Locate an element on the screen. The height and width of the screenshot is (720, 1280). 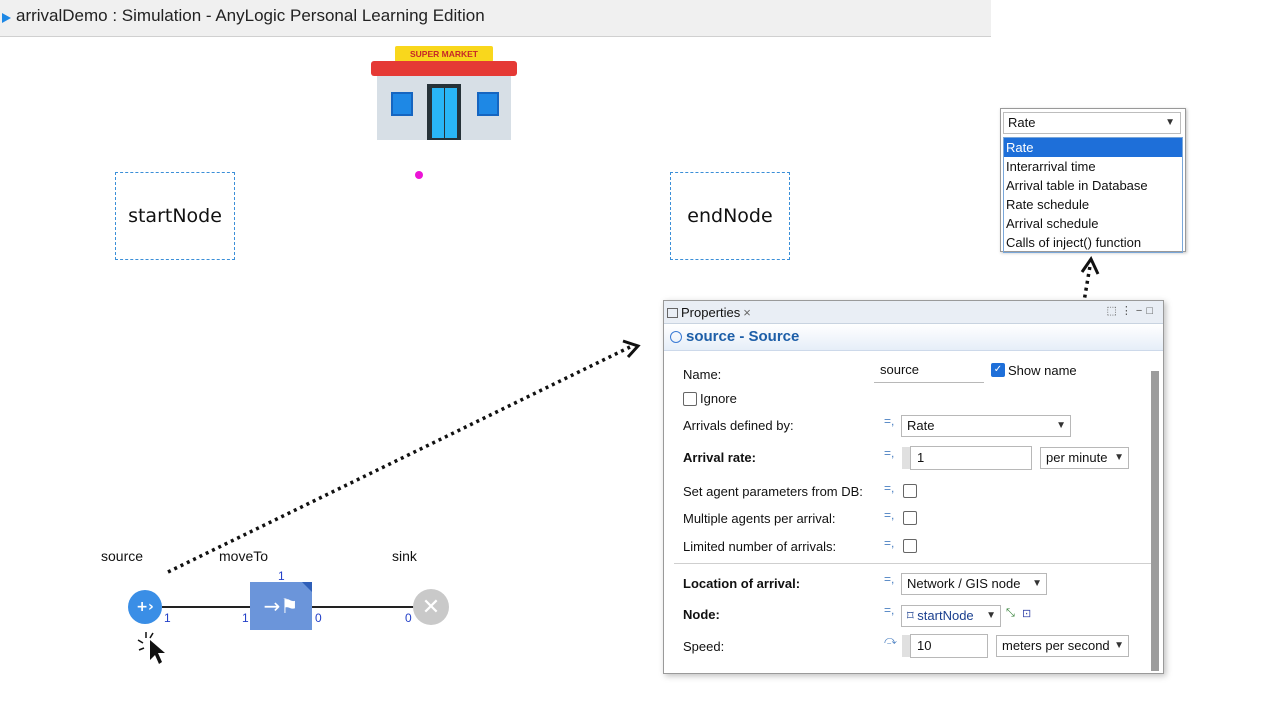
create-node-icon: ⊡ is located at coordinates (1026, 613).